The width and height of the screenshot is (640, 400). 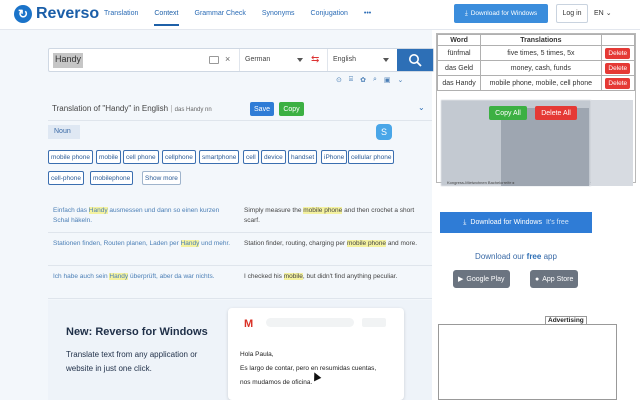 I want to click on column-header-word: Word, so click(x=459, y=40).